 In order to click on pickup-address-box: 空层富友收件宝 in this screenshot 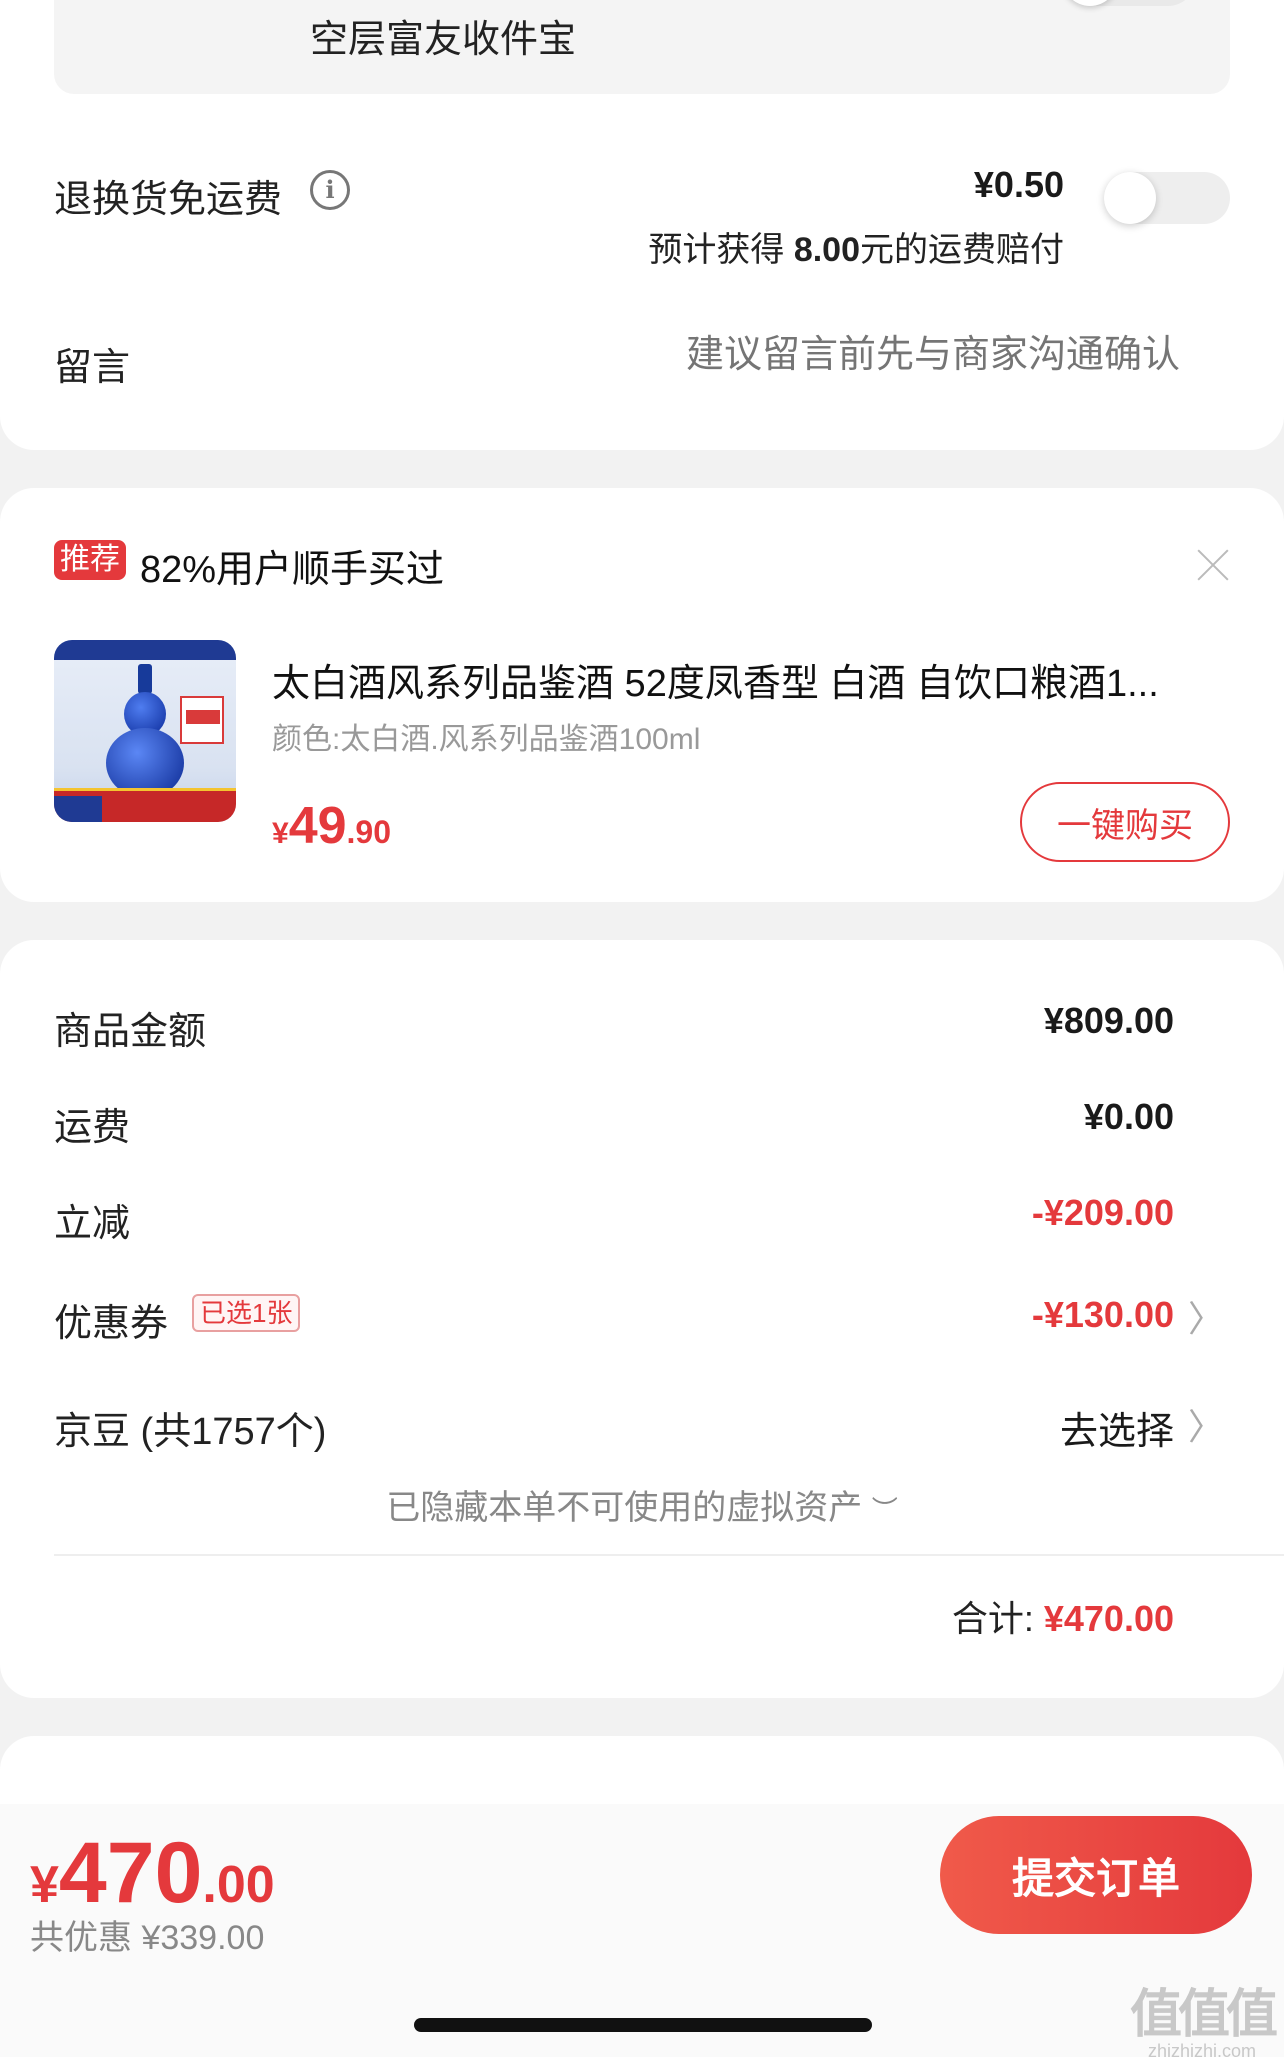, I will do `click(642, 47)`.